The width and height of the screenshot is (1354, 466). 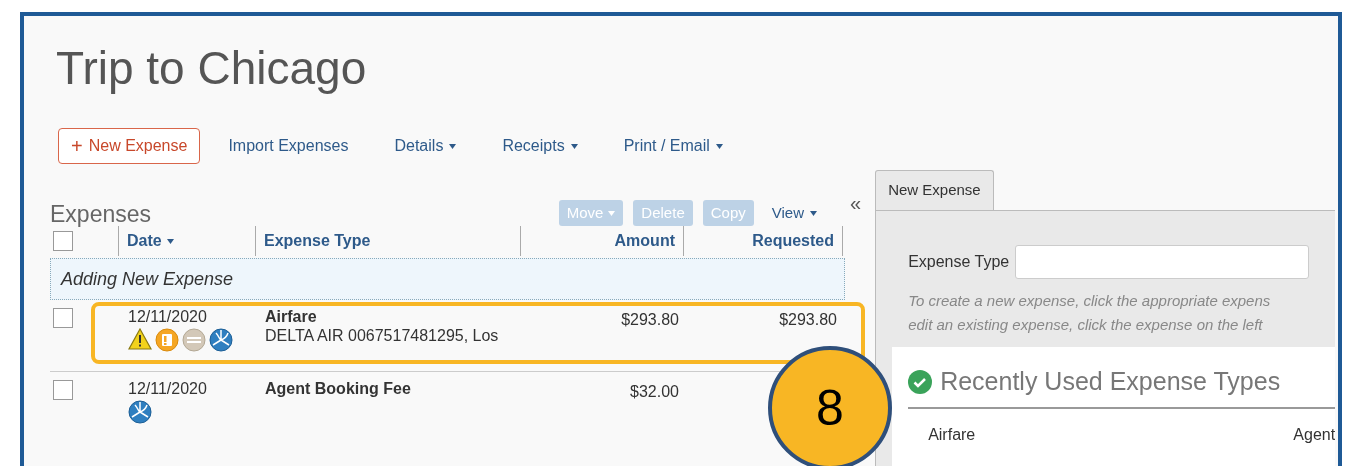 What do you see at coordinates (291, 317) in the screenshot?
I see `expense-type: Airfare` at bounding box center [291, 317].